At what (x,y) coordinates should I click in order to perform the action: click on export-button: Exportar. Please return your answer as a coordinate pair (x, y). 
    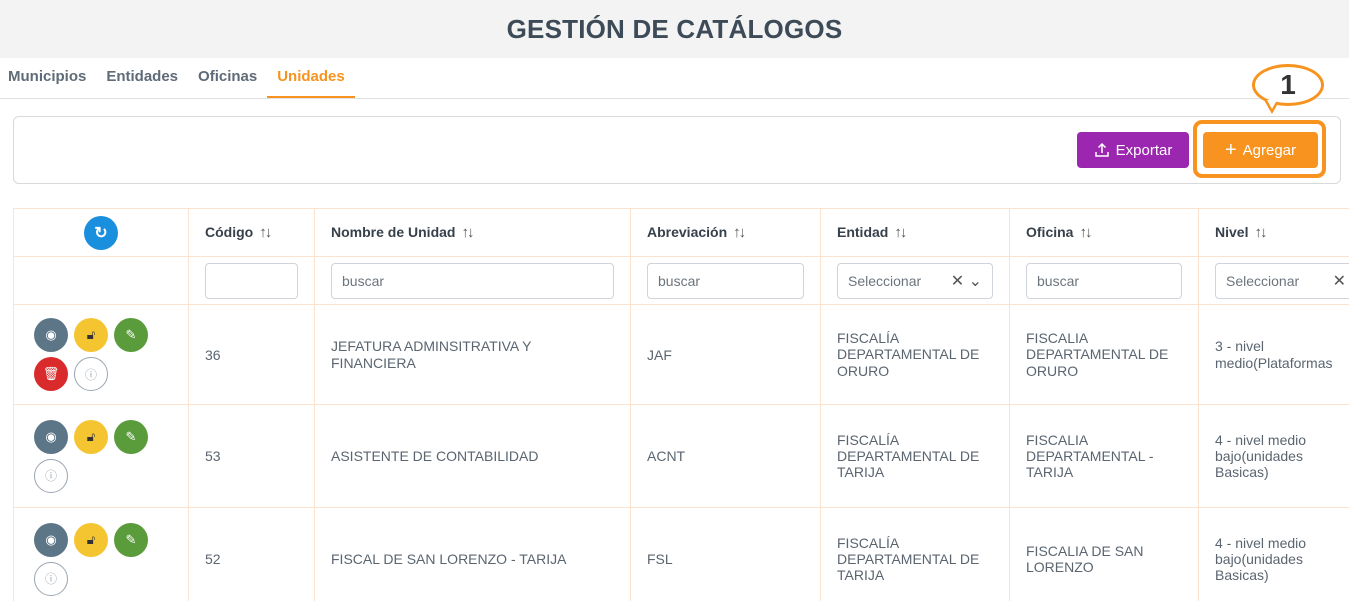
    Looking at the image, I should click on (1133, 150).